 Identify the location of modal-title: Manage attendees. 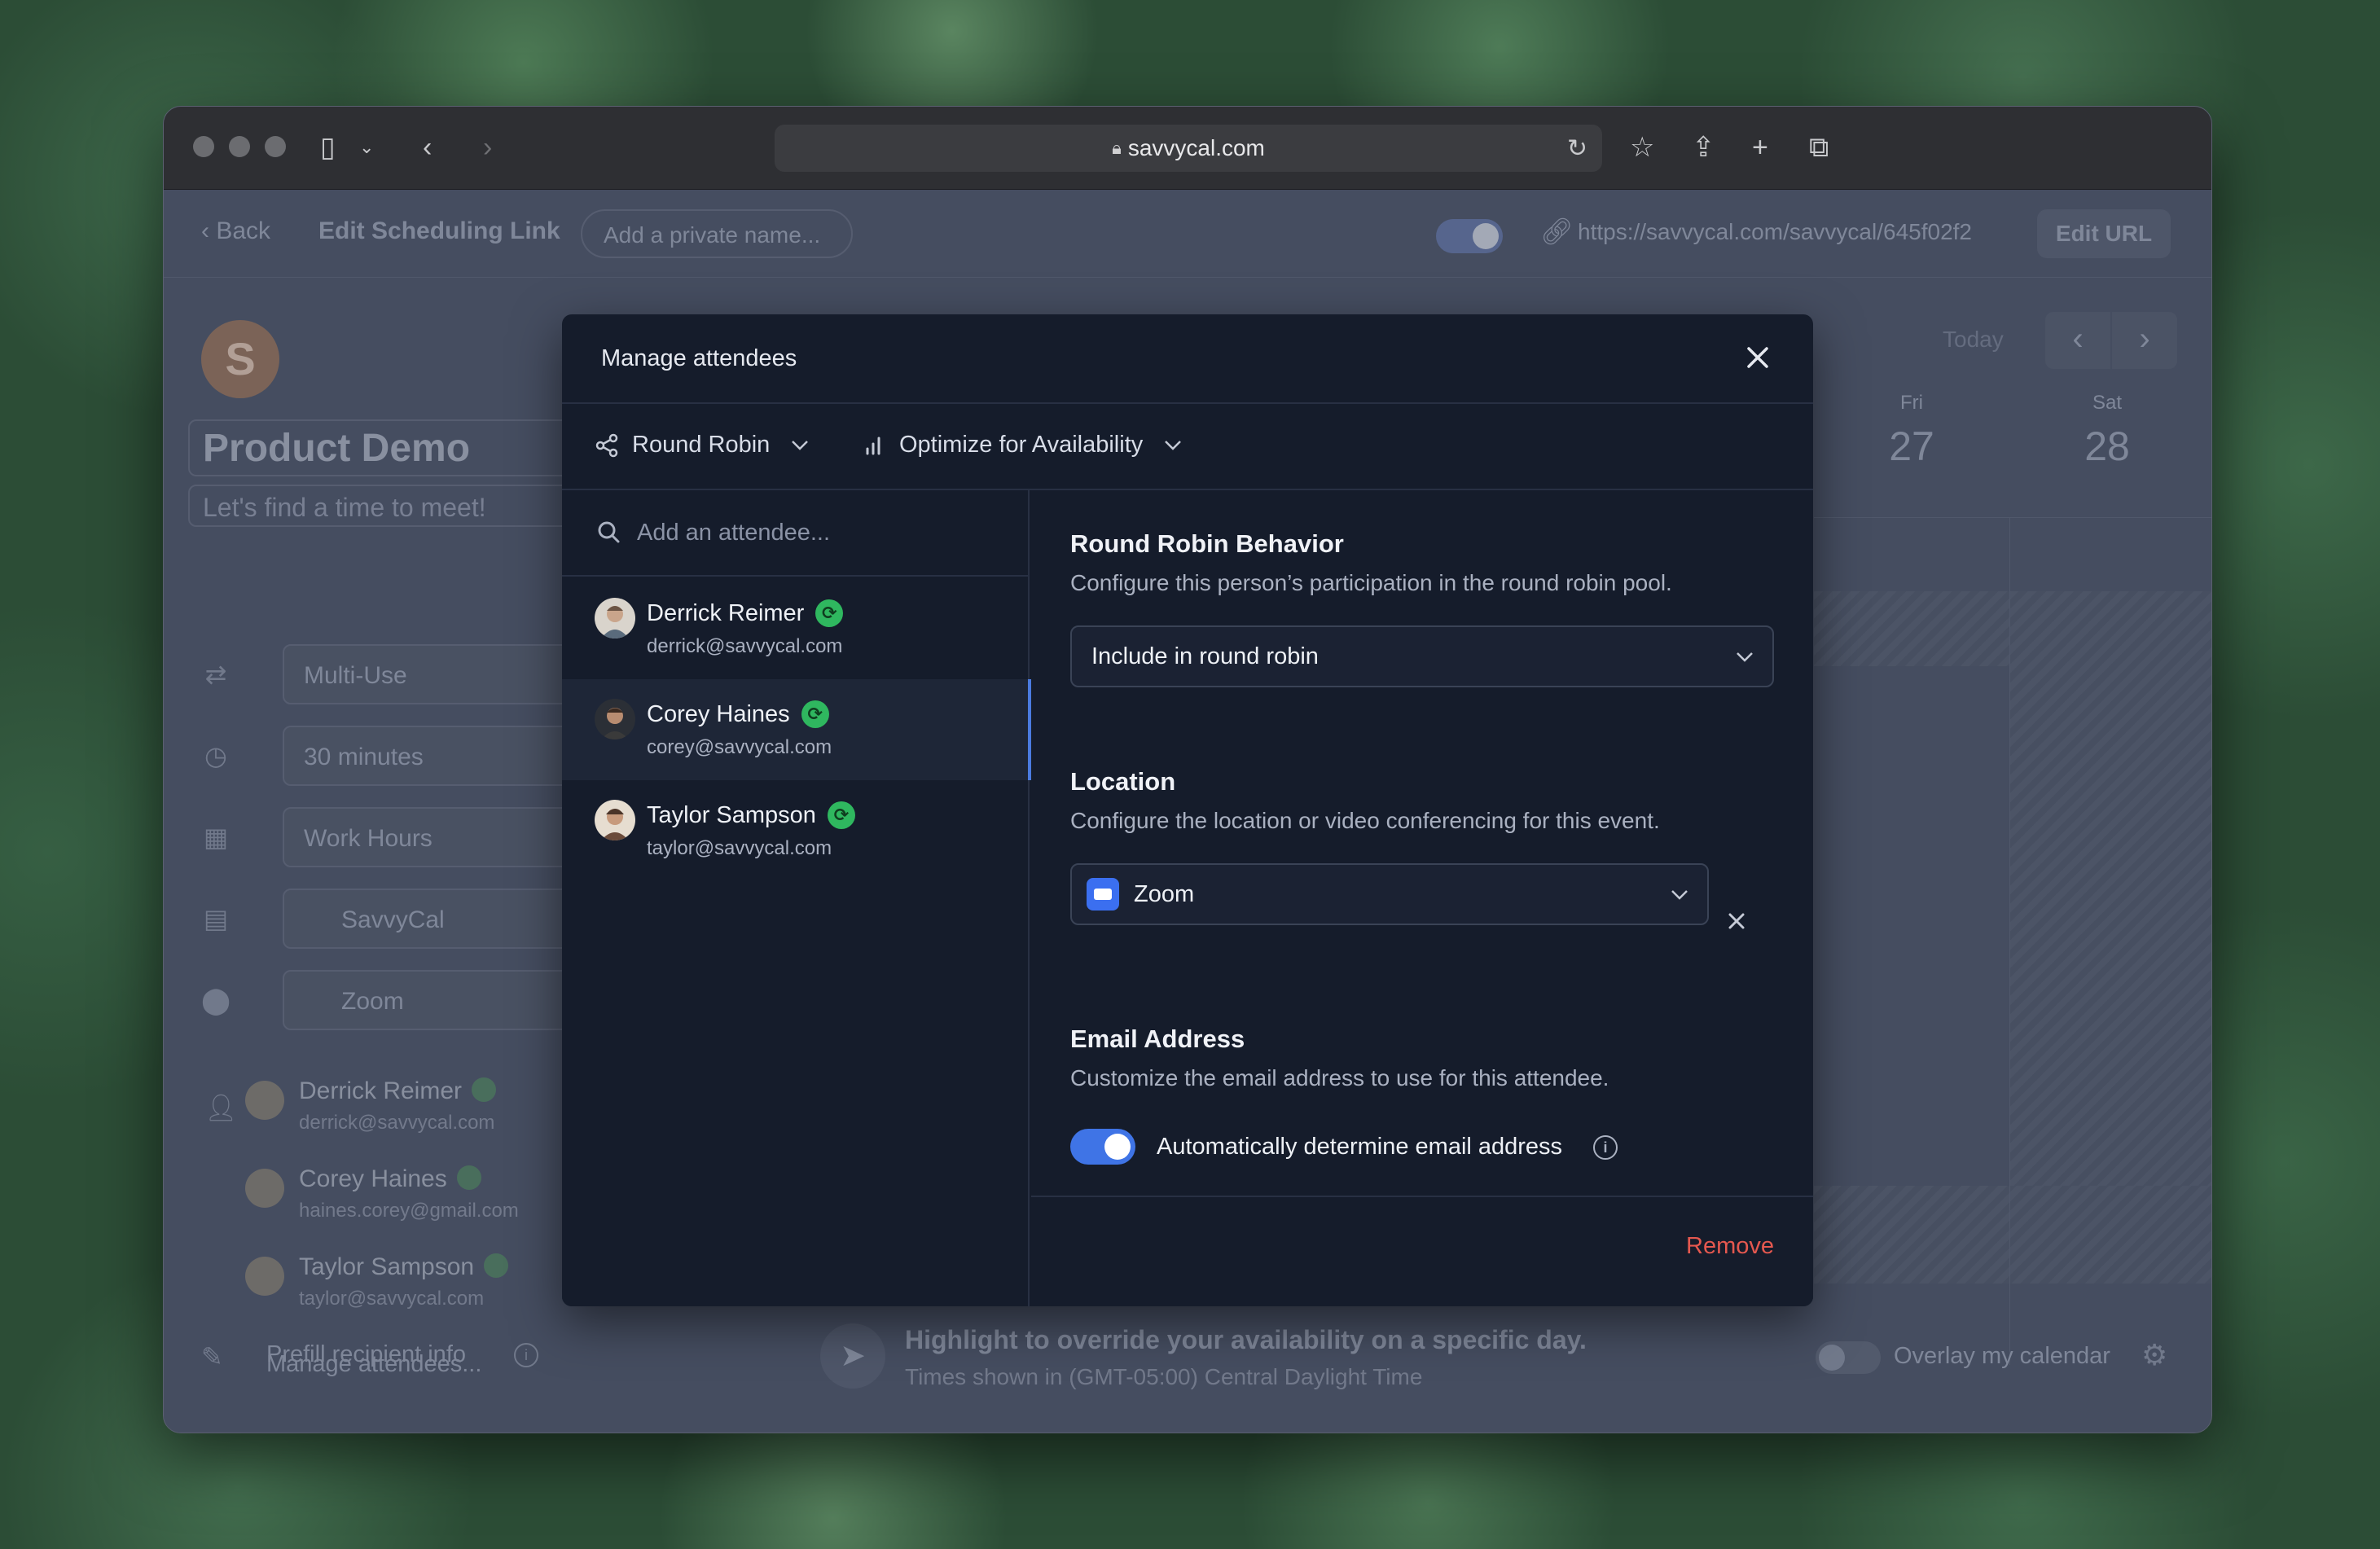
(699, 358).